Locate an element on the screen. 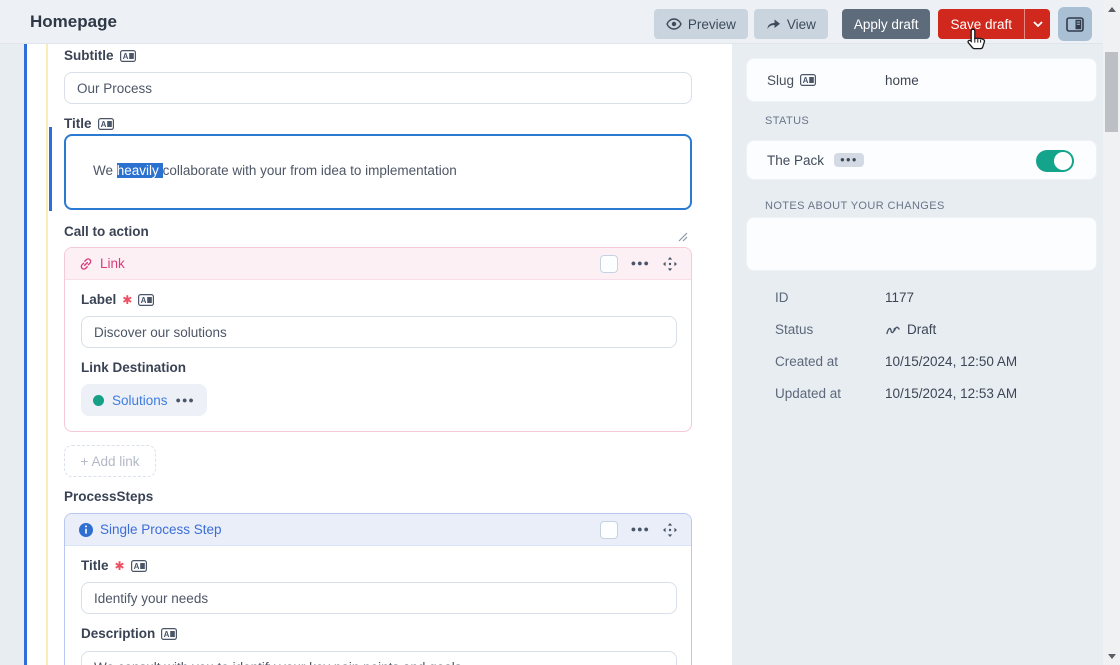 The height and width of the screenshot is (665, 1120). toggle-side-panel-button is located at coordinates (1075, 24).